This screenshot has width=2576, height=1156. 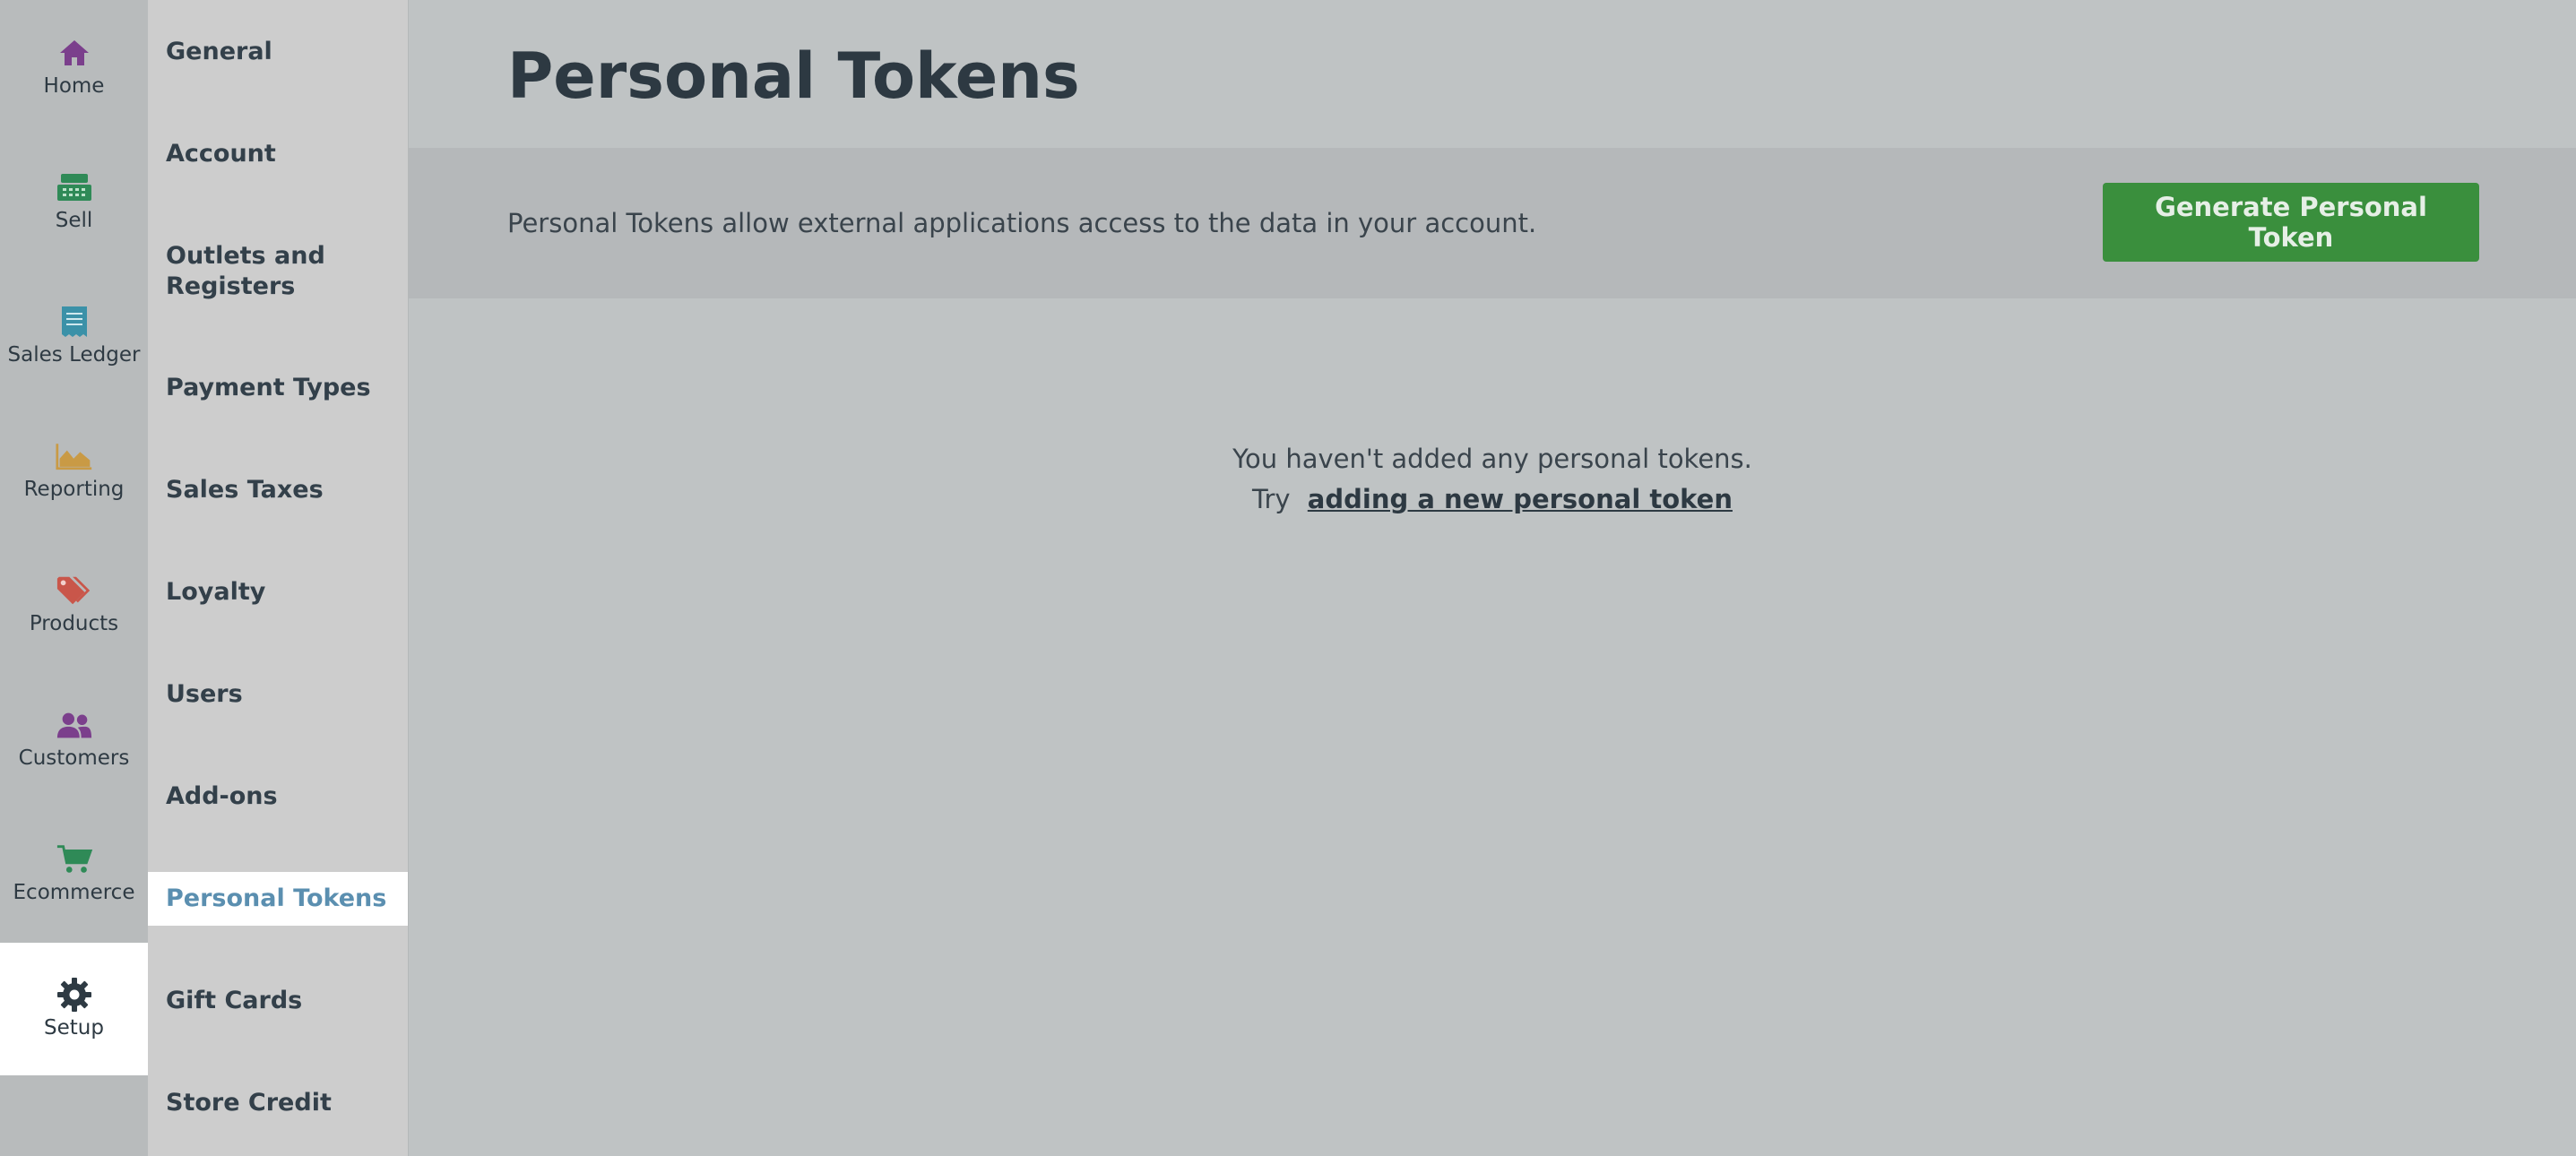 What do you see at coordinates (249, 1103) in the screenshot?
I see `submenu-item-label: Store Credit` at bounding box center [249, 1103].